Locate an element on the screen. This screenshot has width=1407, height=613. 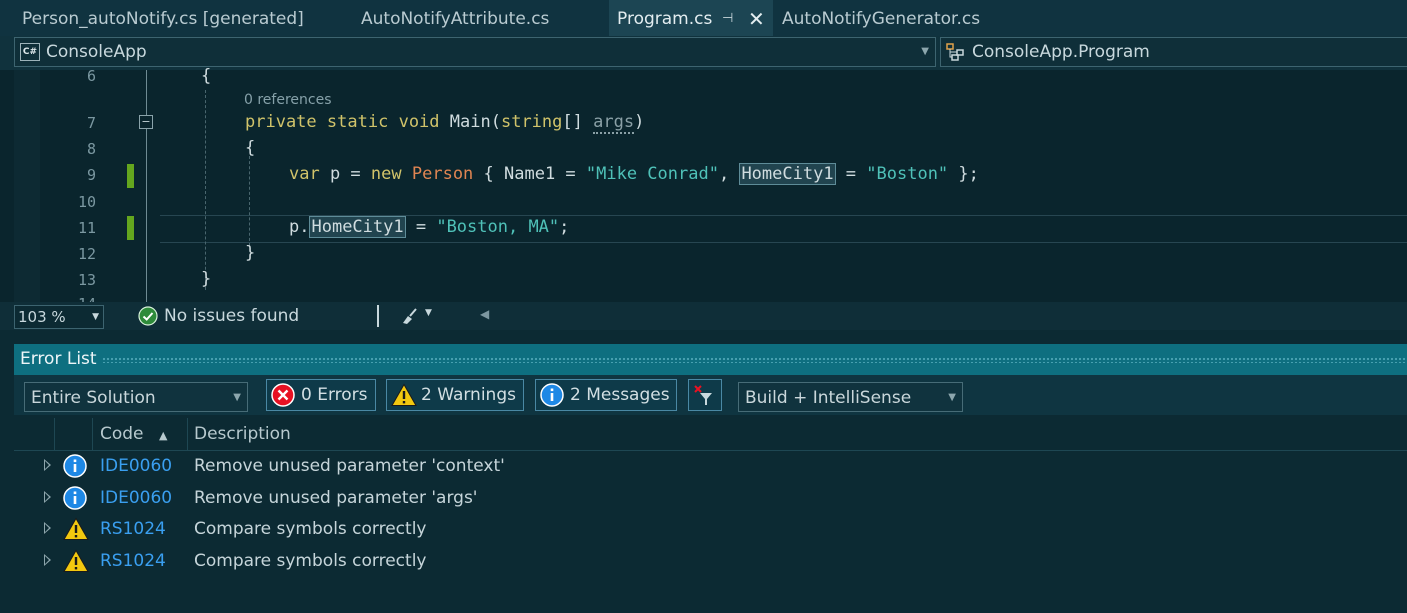
code-line-7: private static void Main(string[] args) is located at coordinates (445, 123).